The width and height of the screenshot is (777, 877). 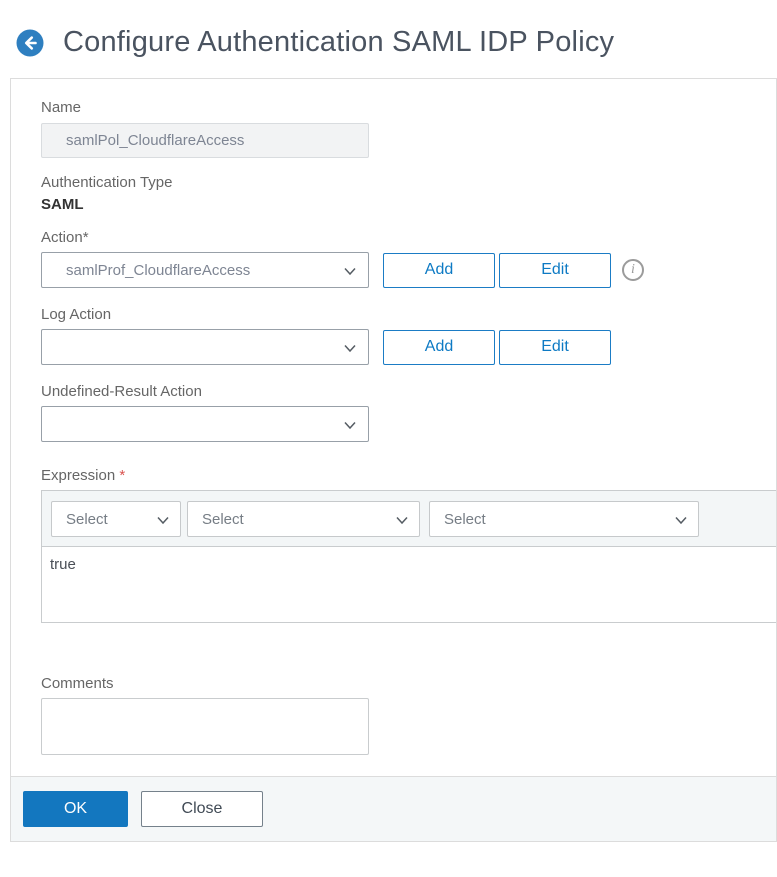 I want to click on expression-label-text: Expression, so click(x=78, y=475).